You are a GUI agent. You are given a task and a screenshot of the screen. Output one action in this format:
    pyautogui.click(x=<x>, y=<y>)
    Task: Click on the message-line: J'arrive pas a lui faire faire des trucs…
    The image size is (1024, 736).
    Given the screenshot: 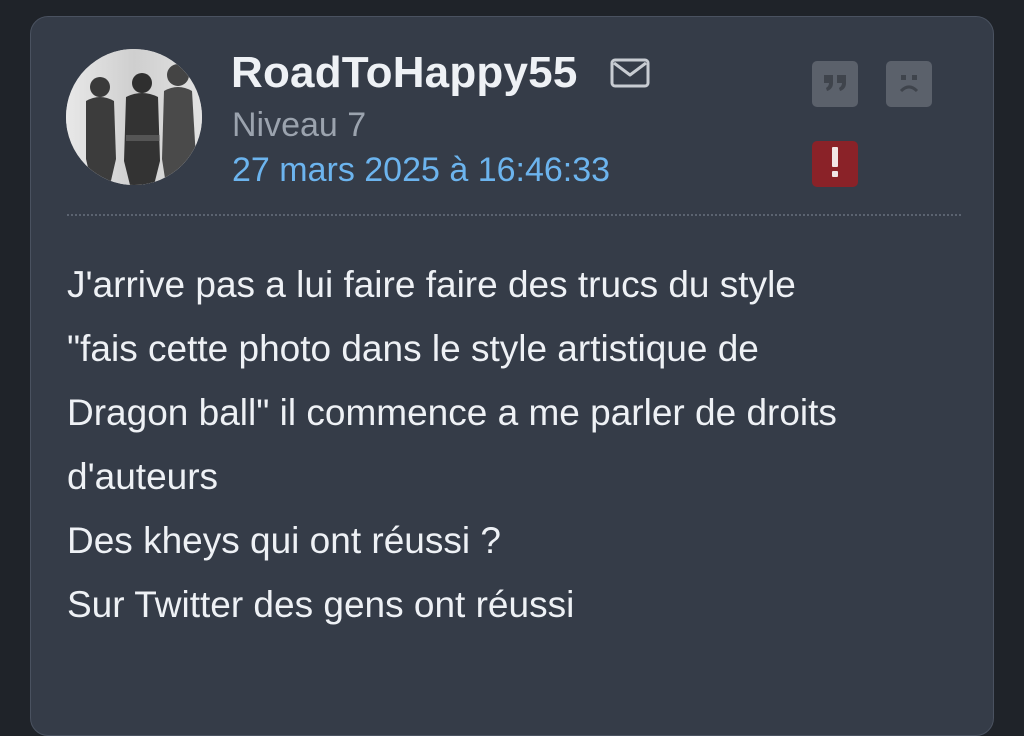 What is the action you would take?
    pyautogui.click(x=431, y=284)
    